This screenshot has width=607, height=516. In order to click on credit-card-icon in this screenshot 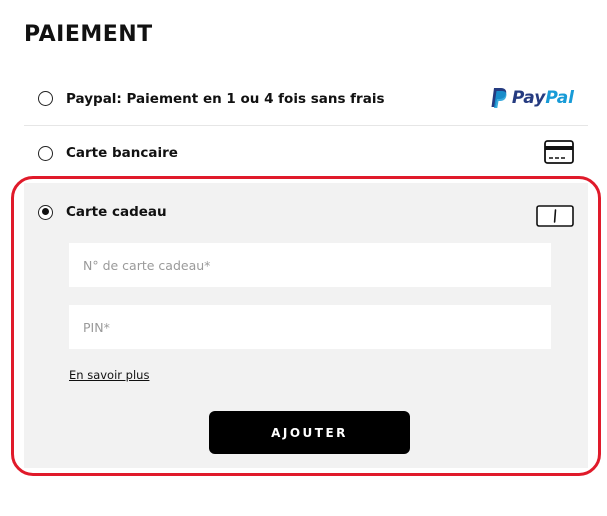, I will do `click(559, 154)`.